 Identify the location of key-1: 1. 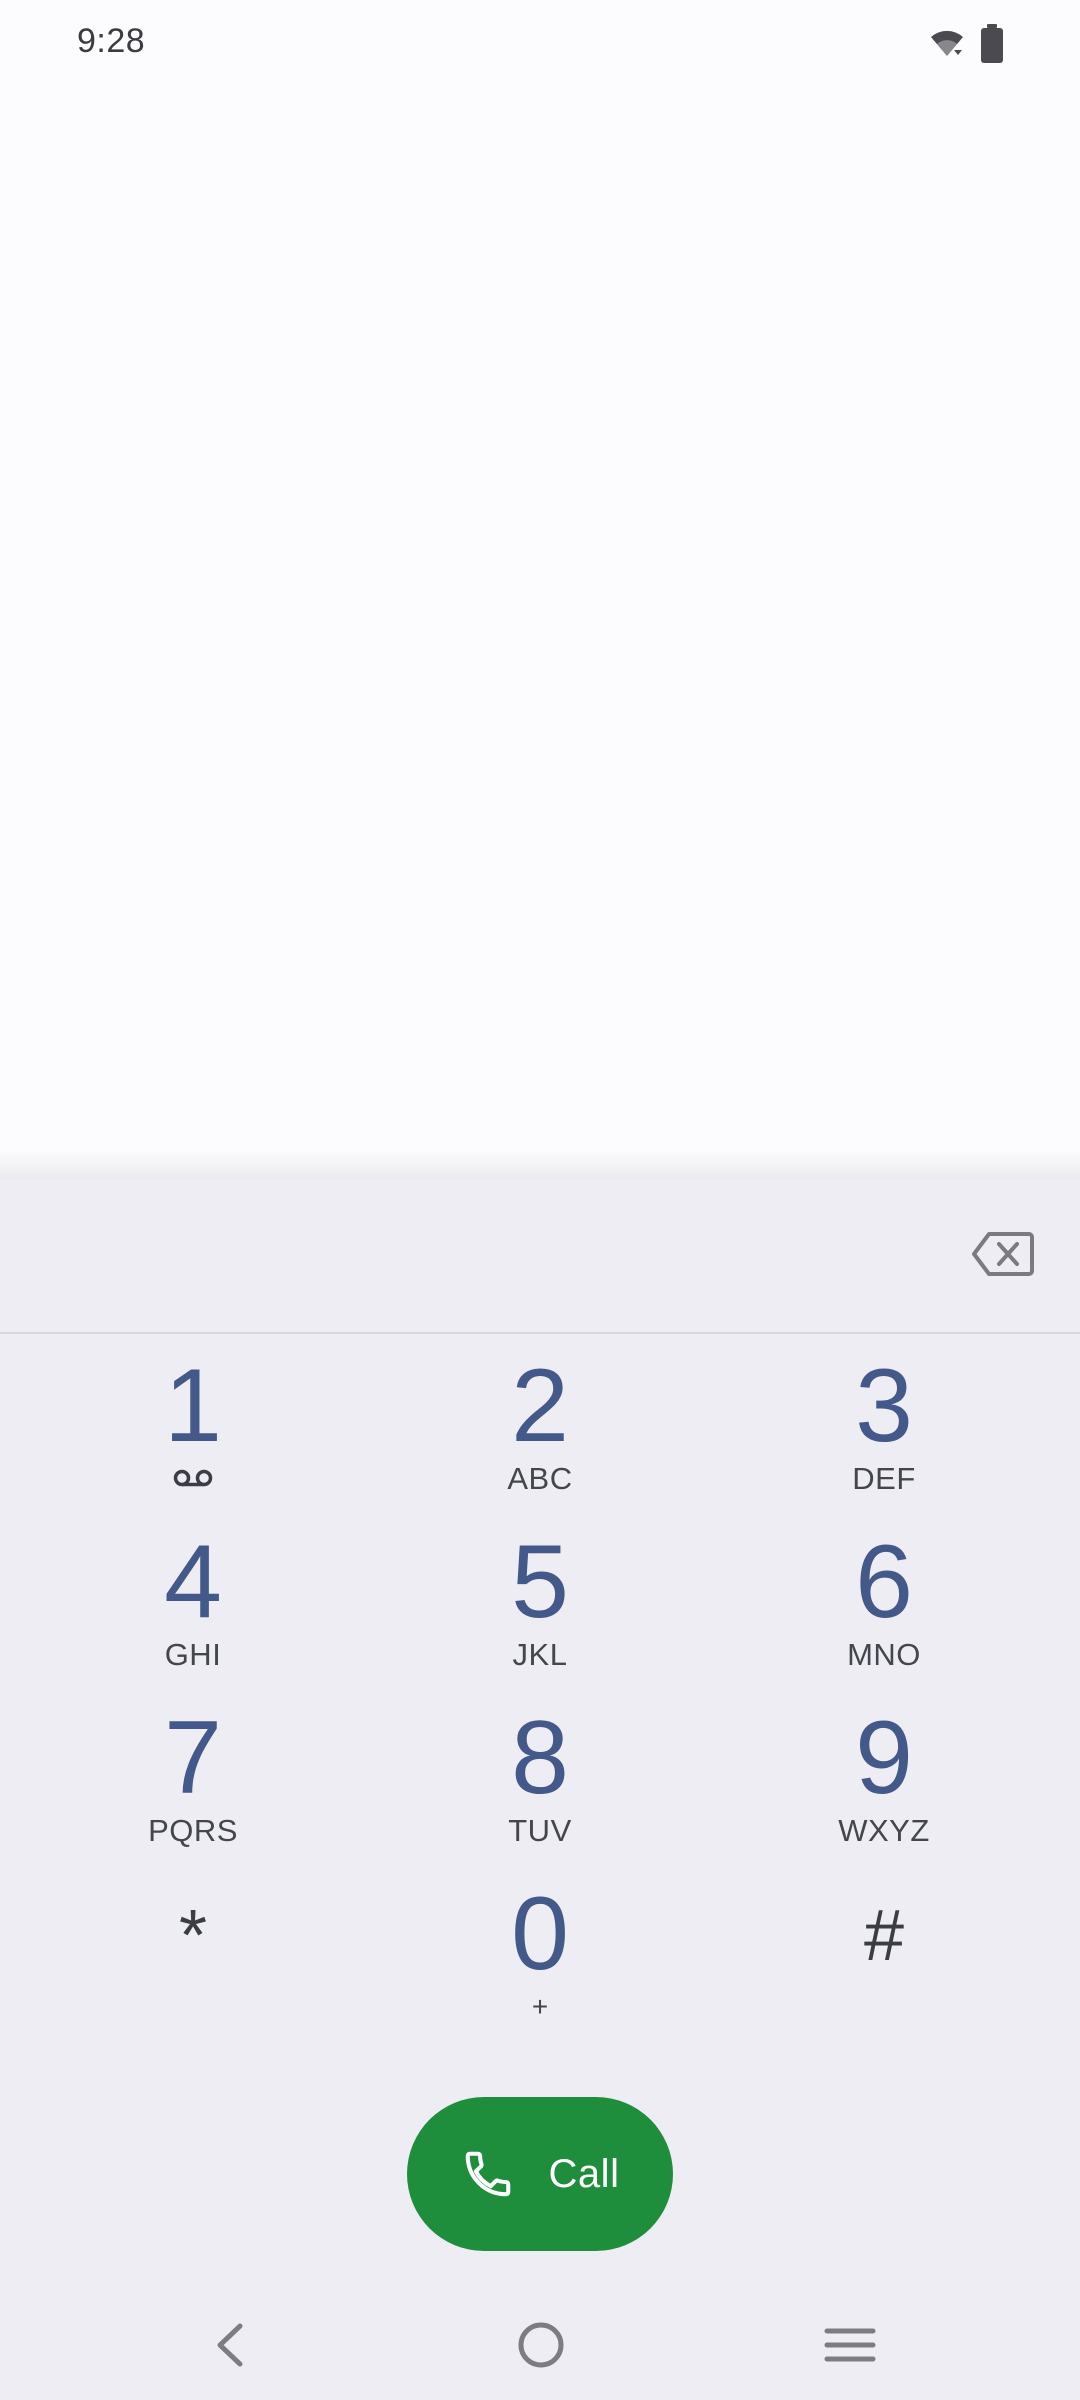
(193, 1434).